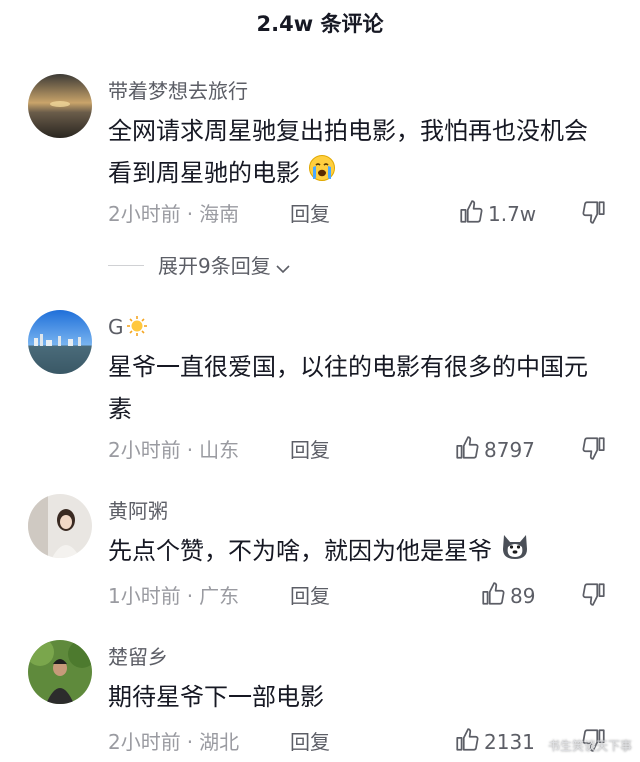 This screenshot has width=640, height=762. I want to click on watermark: 书生笑谈天下事, so click(589, 746).